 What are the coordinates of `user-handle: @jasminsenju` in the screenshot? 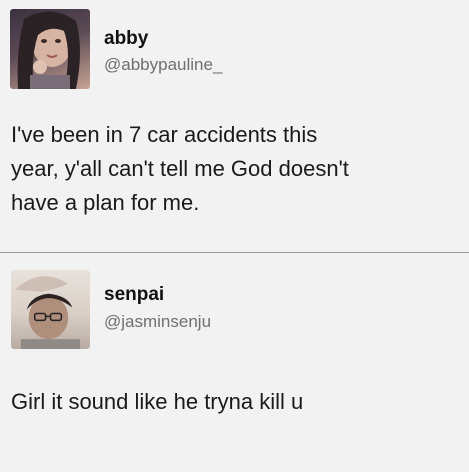 It's located at (157, 322).